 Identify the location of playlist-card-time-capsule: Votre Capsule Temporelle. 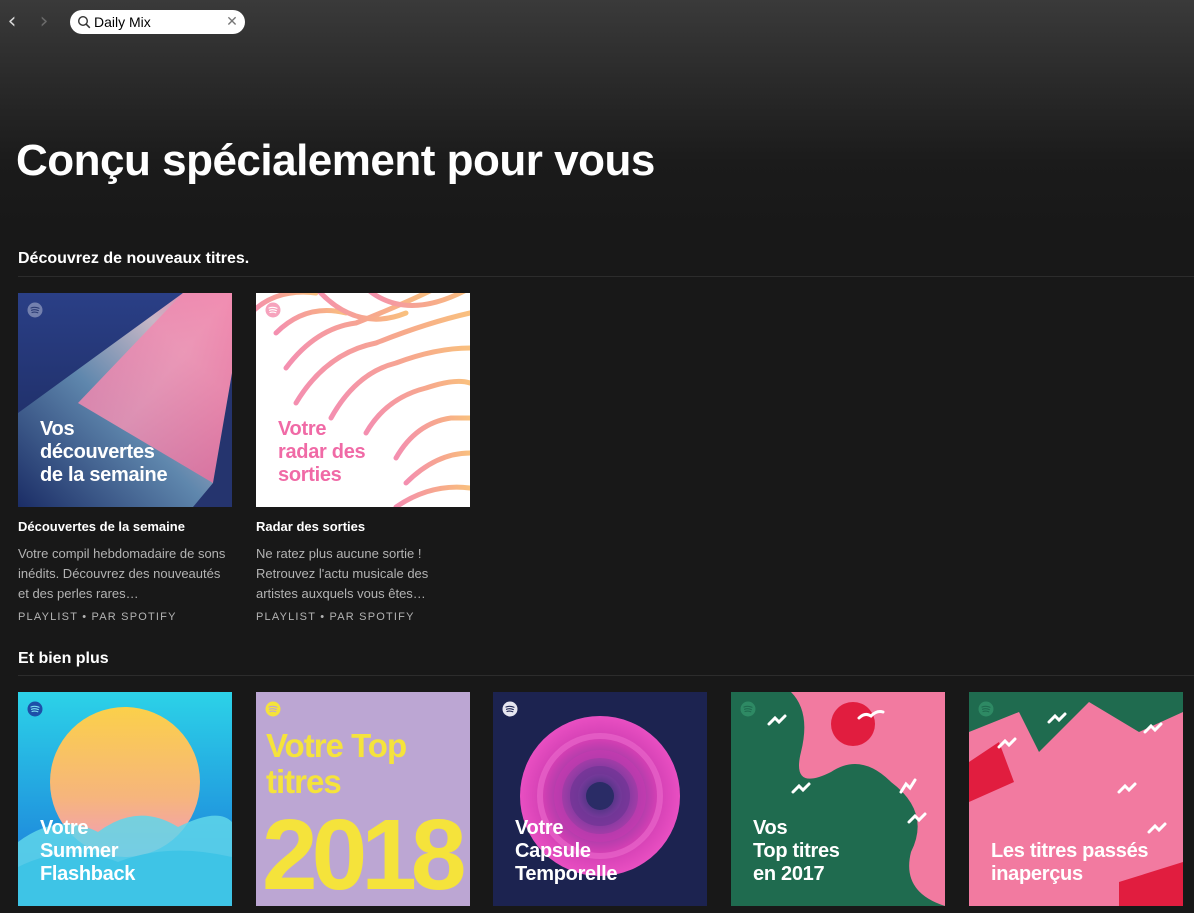
(600, 799).